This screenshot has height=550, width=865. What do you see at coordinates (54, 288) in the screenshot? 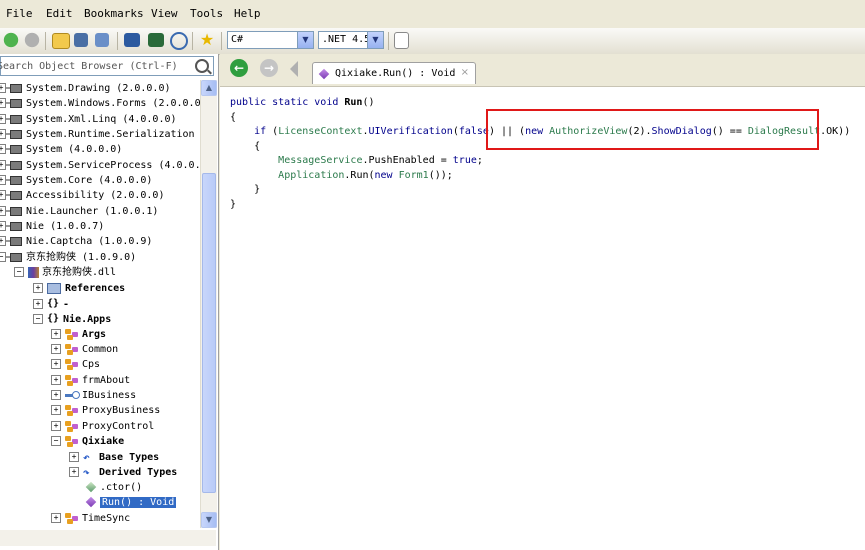
I see `references-icon` at bounding box center [54, 288].